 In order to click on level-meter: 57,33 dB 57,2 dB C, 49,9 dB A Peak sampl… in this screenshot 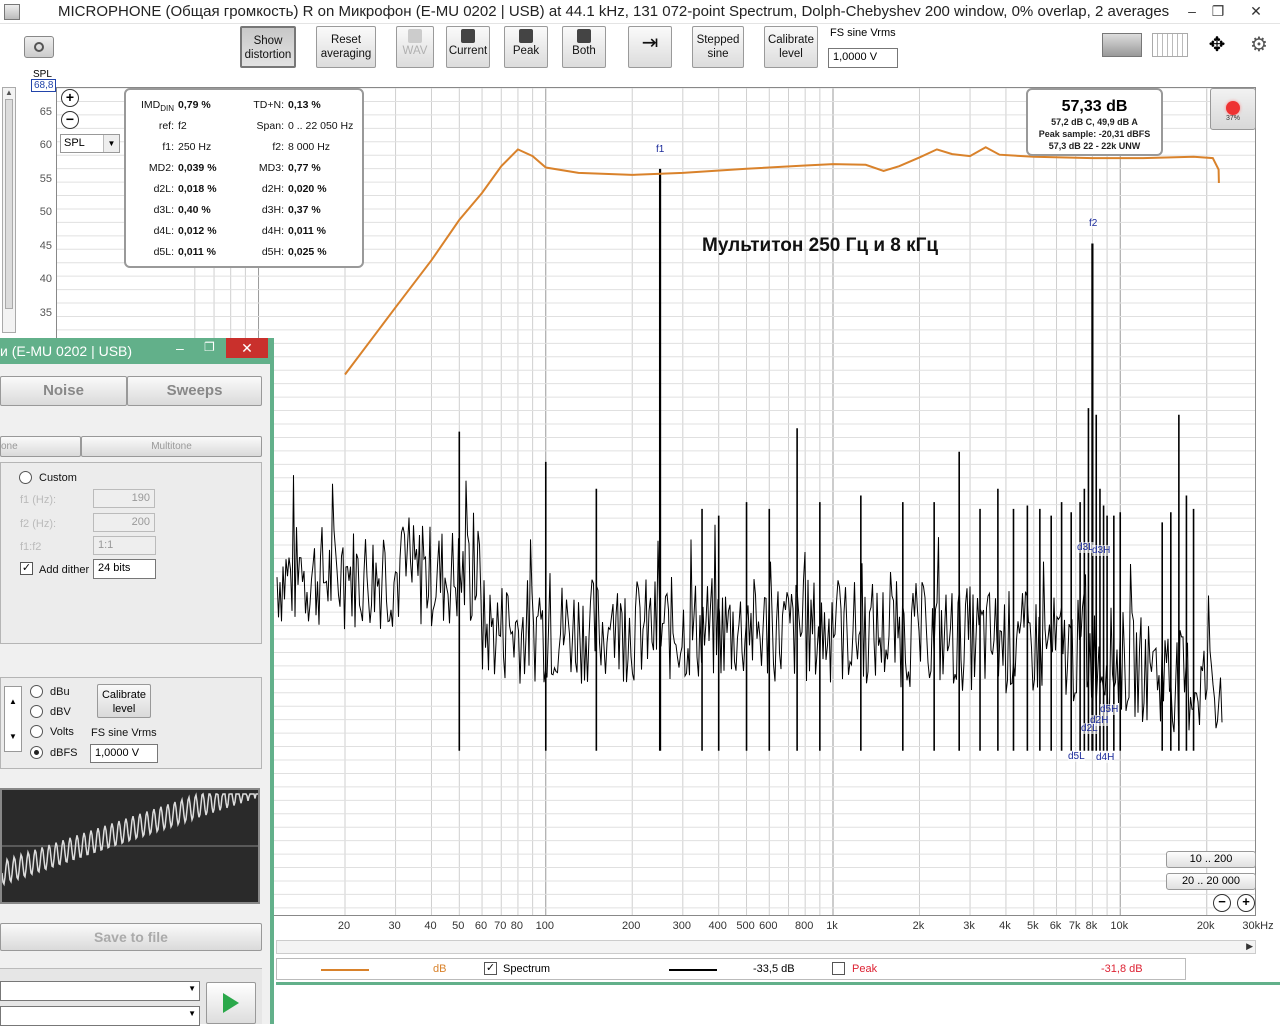, I will do `click(1094, 122)`.